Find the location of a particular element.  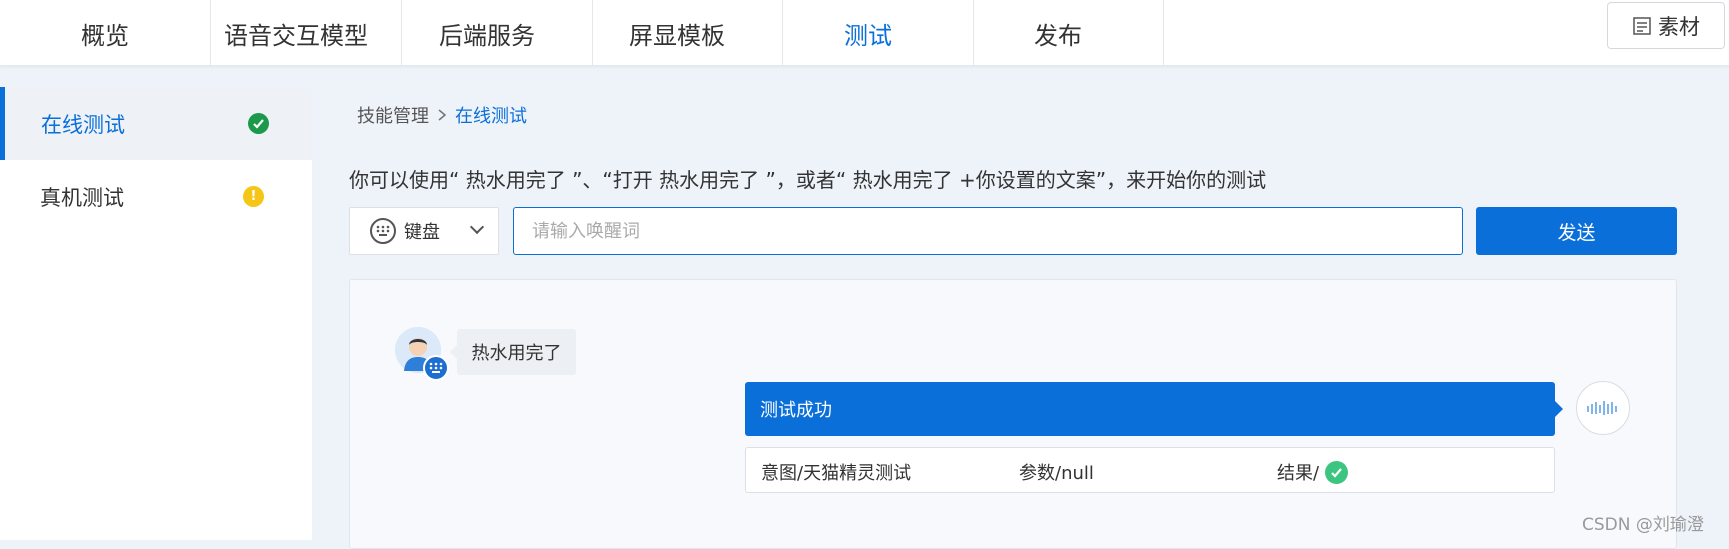

result-cell-label: 结果/ is located at coordinates (1298, 473).